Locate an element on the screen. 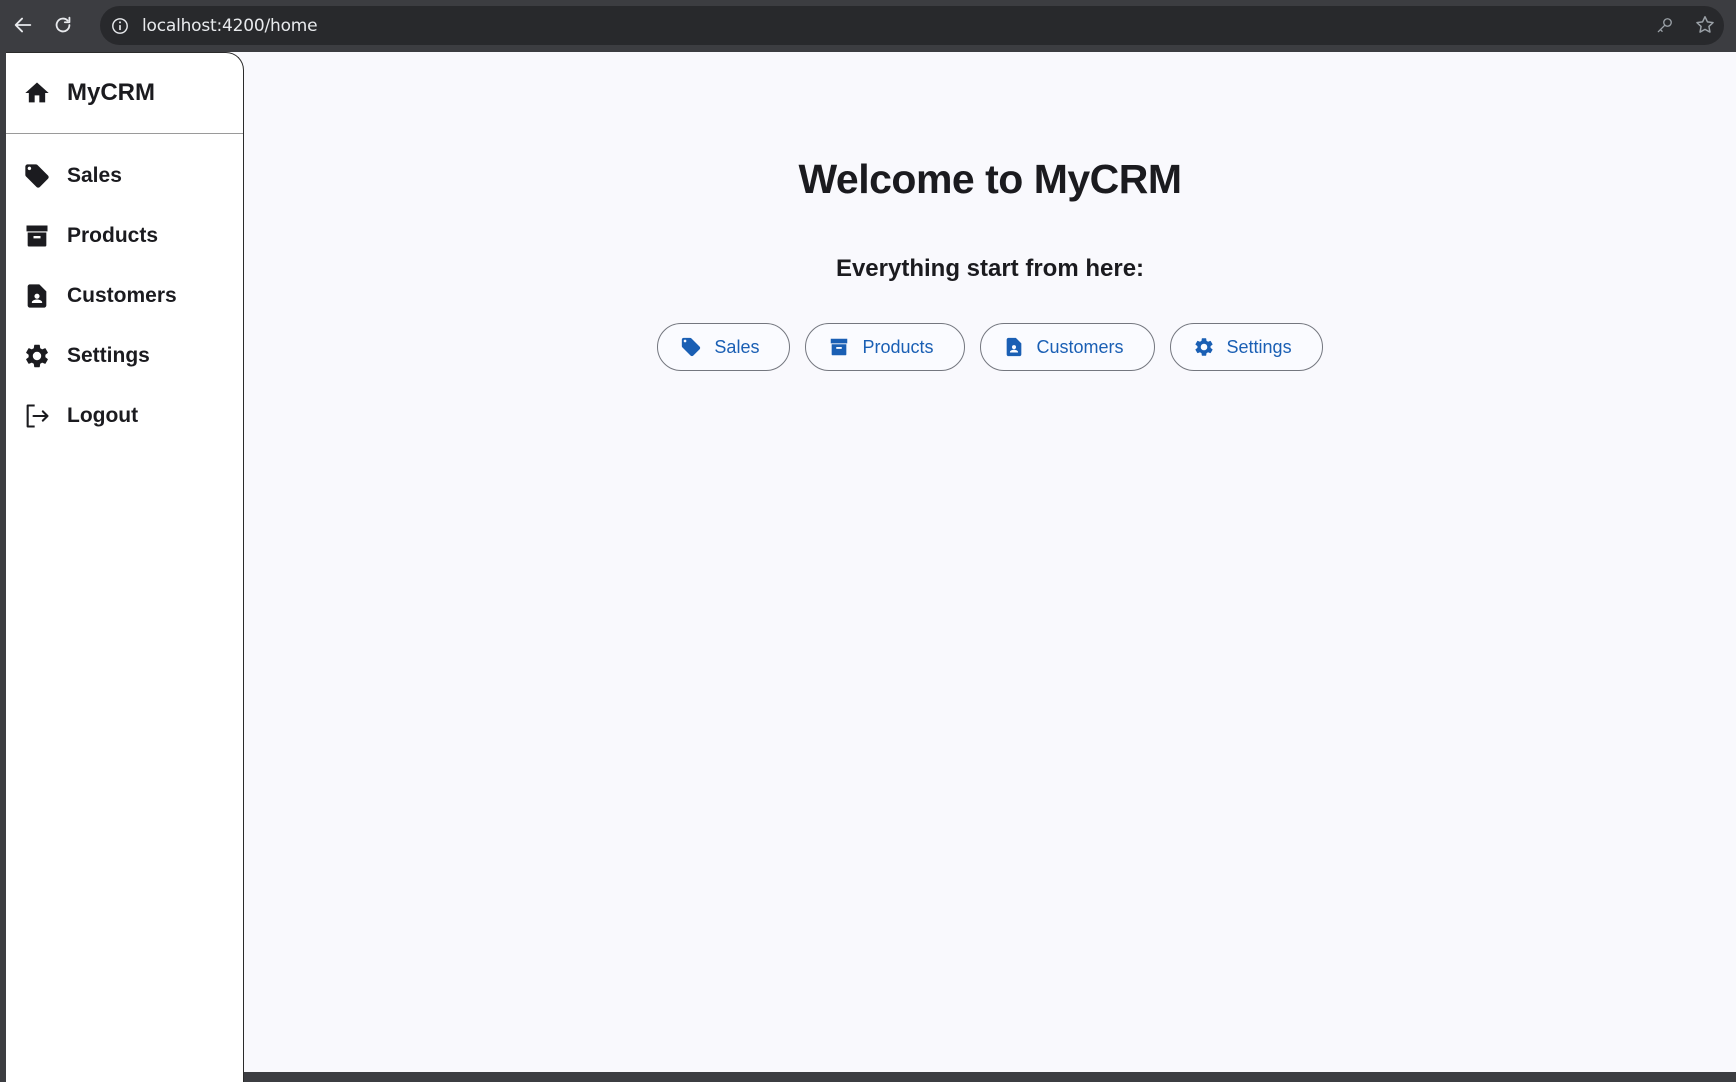 The height and width of the screenshot is (1082, 1736). sidebar-item-settings: Settings is located at coordinates (124, 356).